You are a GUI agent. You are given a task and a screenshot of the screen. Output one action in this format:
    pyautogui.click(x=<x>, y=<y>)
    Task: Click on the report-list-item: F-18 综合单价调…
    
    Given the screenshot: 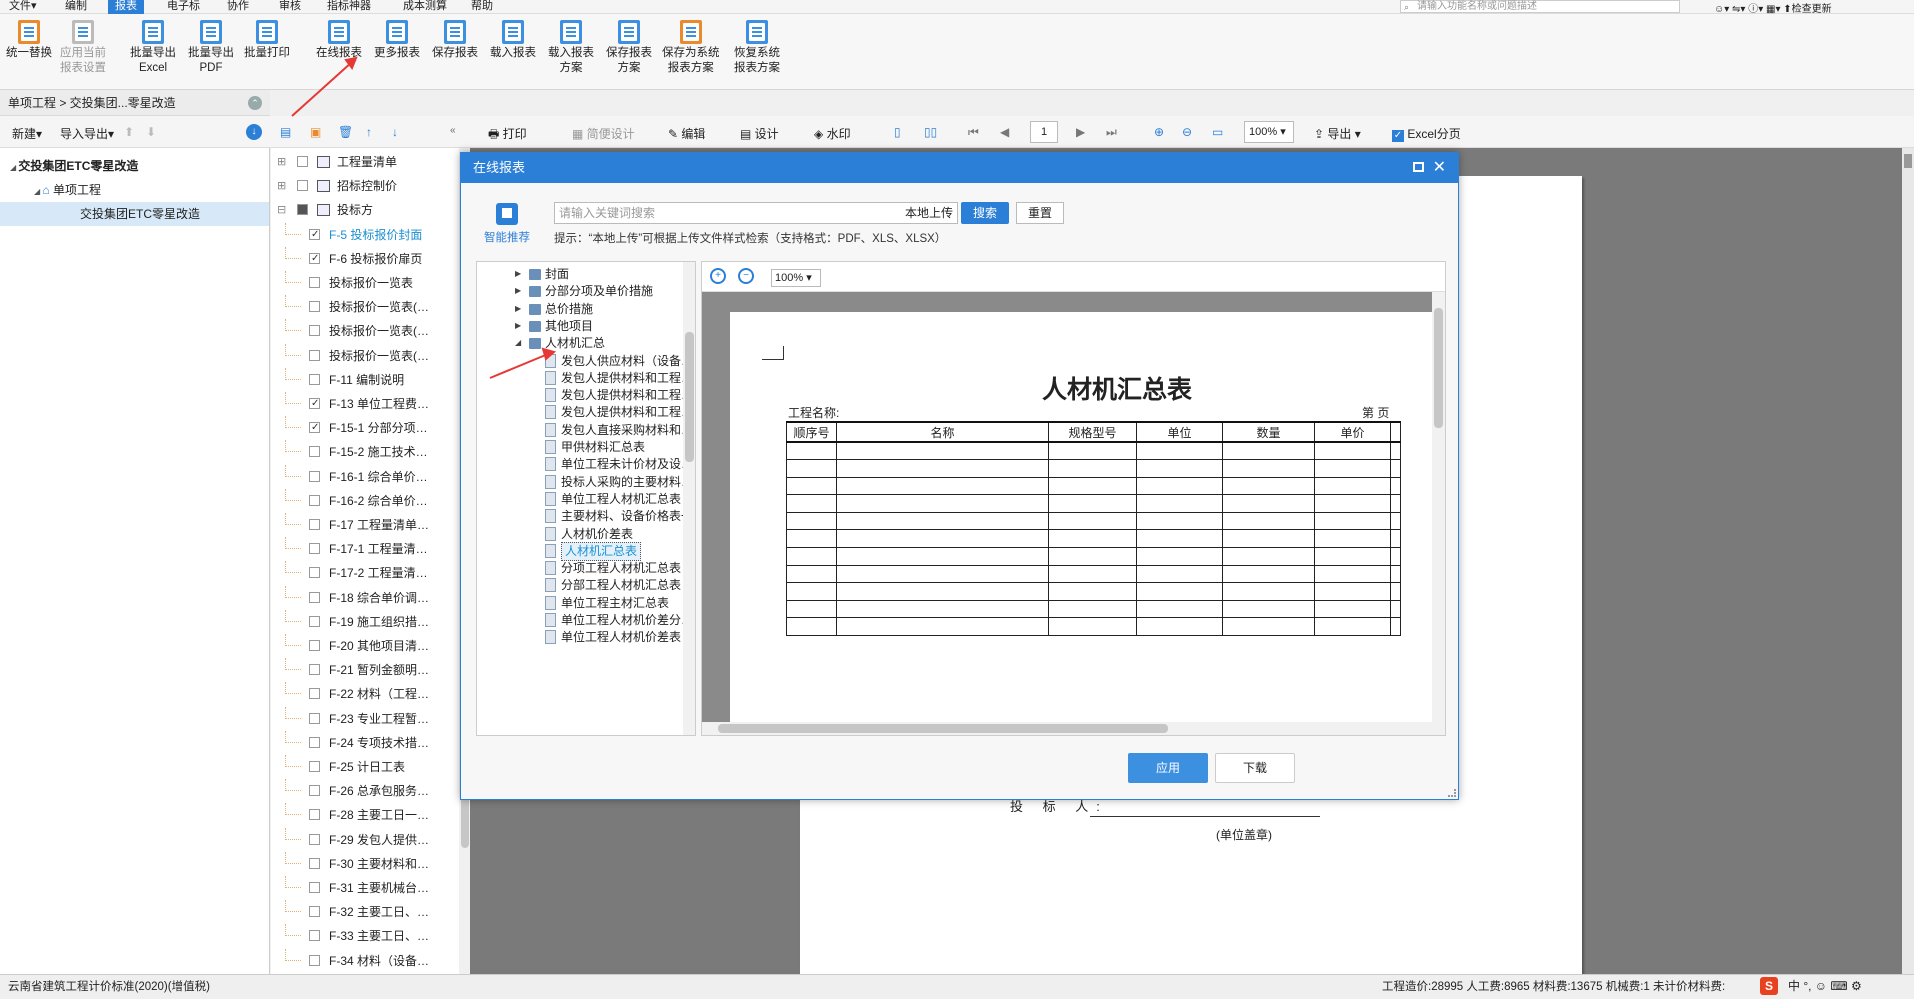 What is the action you would take?
    pyautogui.click(x=365, y=597)
    